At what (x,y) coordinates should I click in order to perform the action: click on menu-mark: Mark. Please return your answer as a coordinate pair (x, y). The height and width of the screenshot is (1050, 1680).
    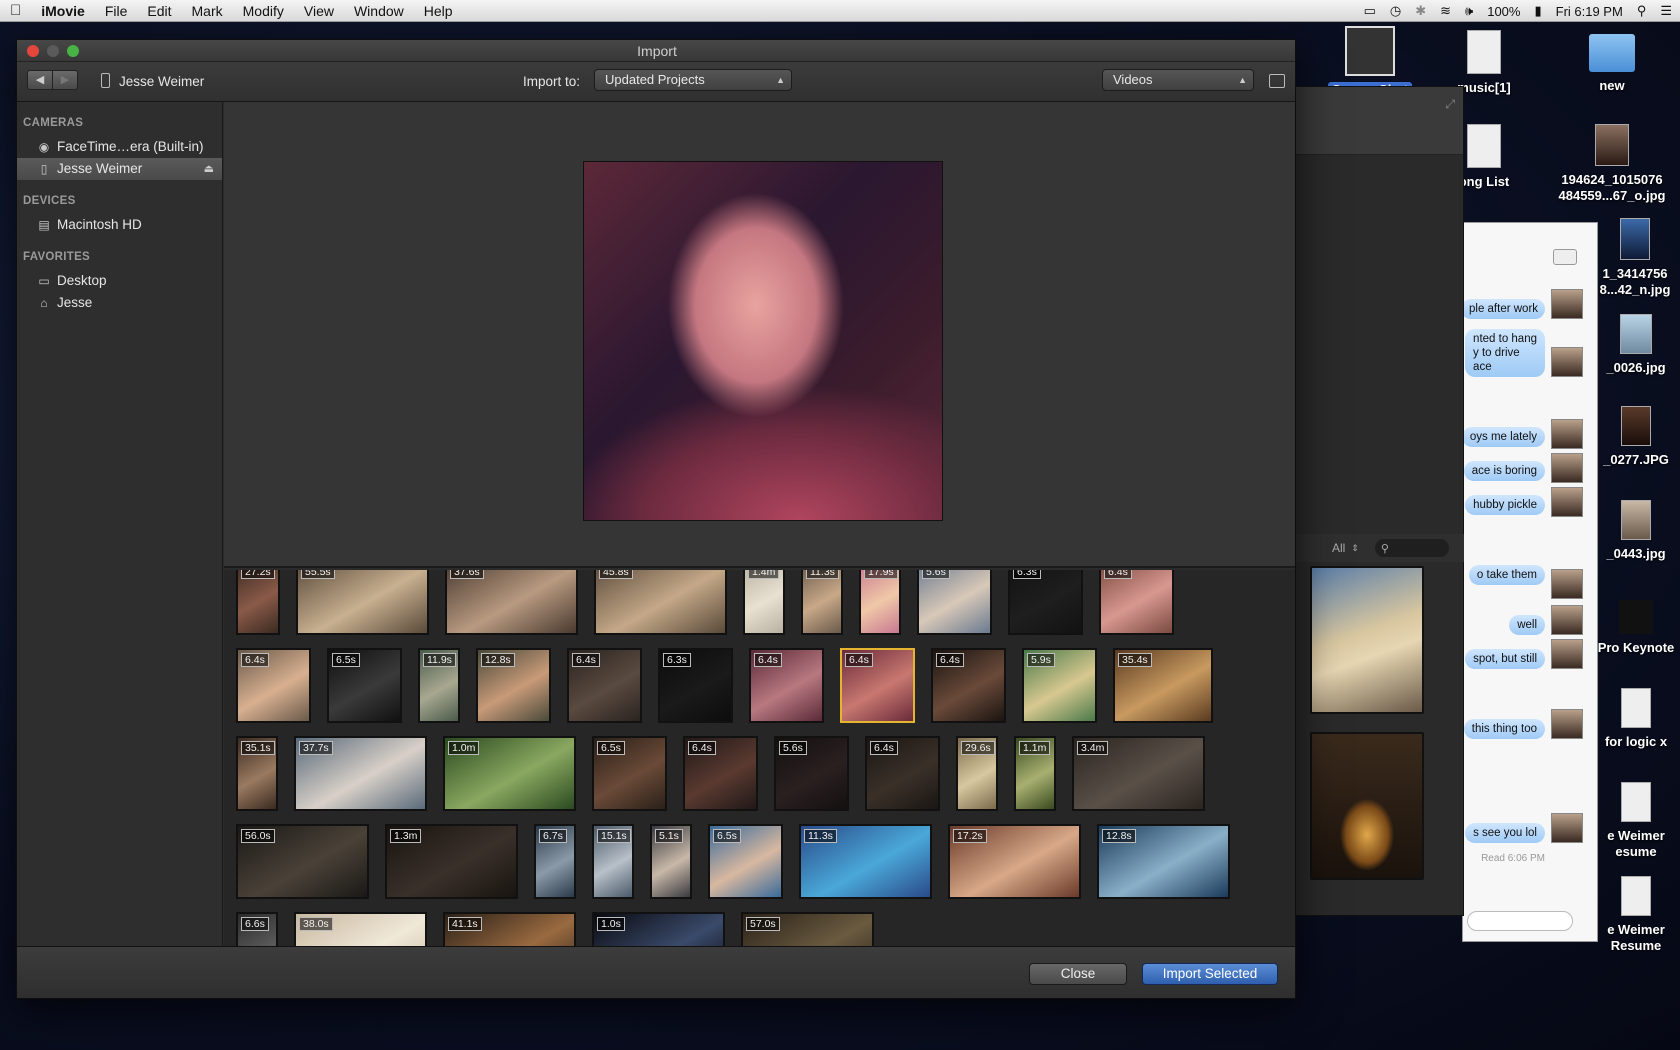
    Looking at the image, I should click on (207, 11).